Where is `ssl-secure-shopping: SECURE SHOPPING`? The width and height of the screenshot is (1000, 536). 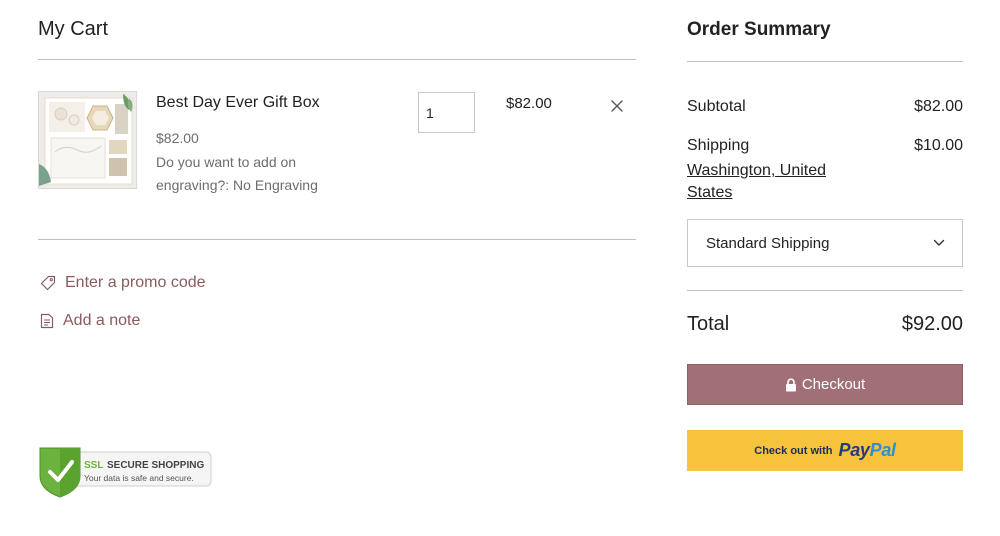 ssl-secure-shopping: SECURE SHOPPING is located at coordinates (155, 465).